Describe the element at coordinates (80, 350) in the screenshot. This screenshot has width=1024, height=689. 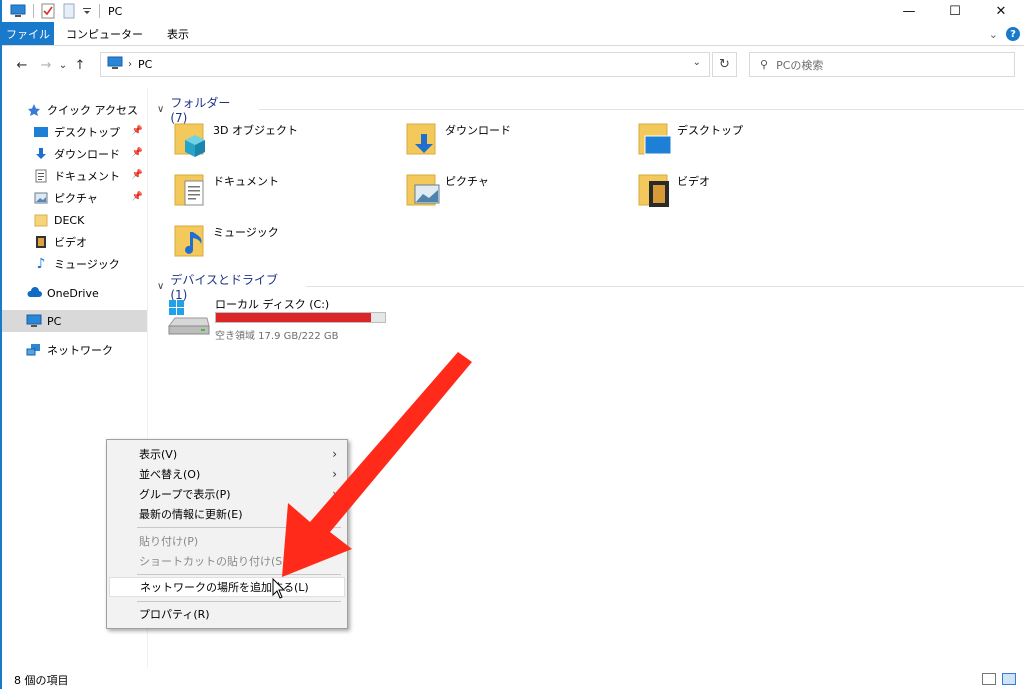
I see `sidebar-item-label: ネットワーク` at that location.